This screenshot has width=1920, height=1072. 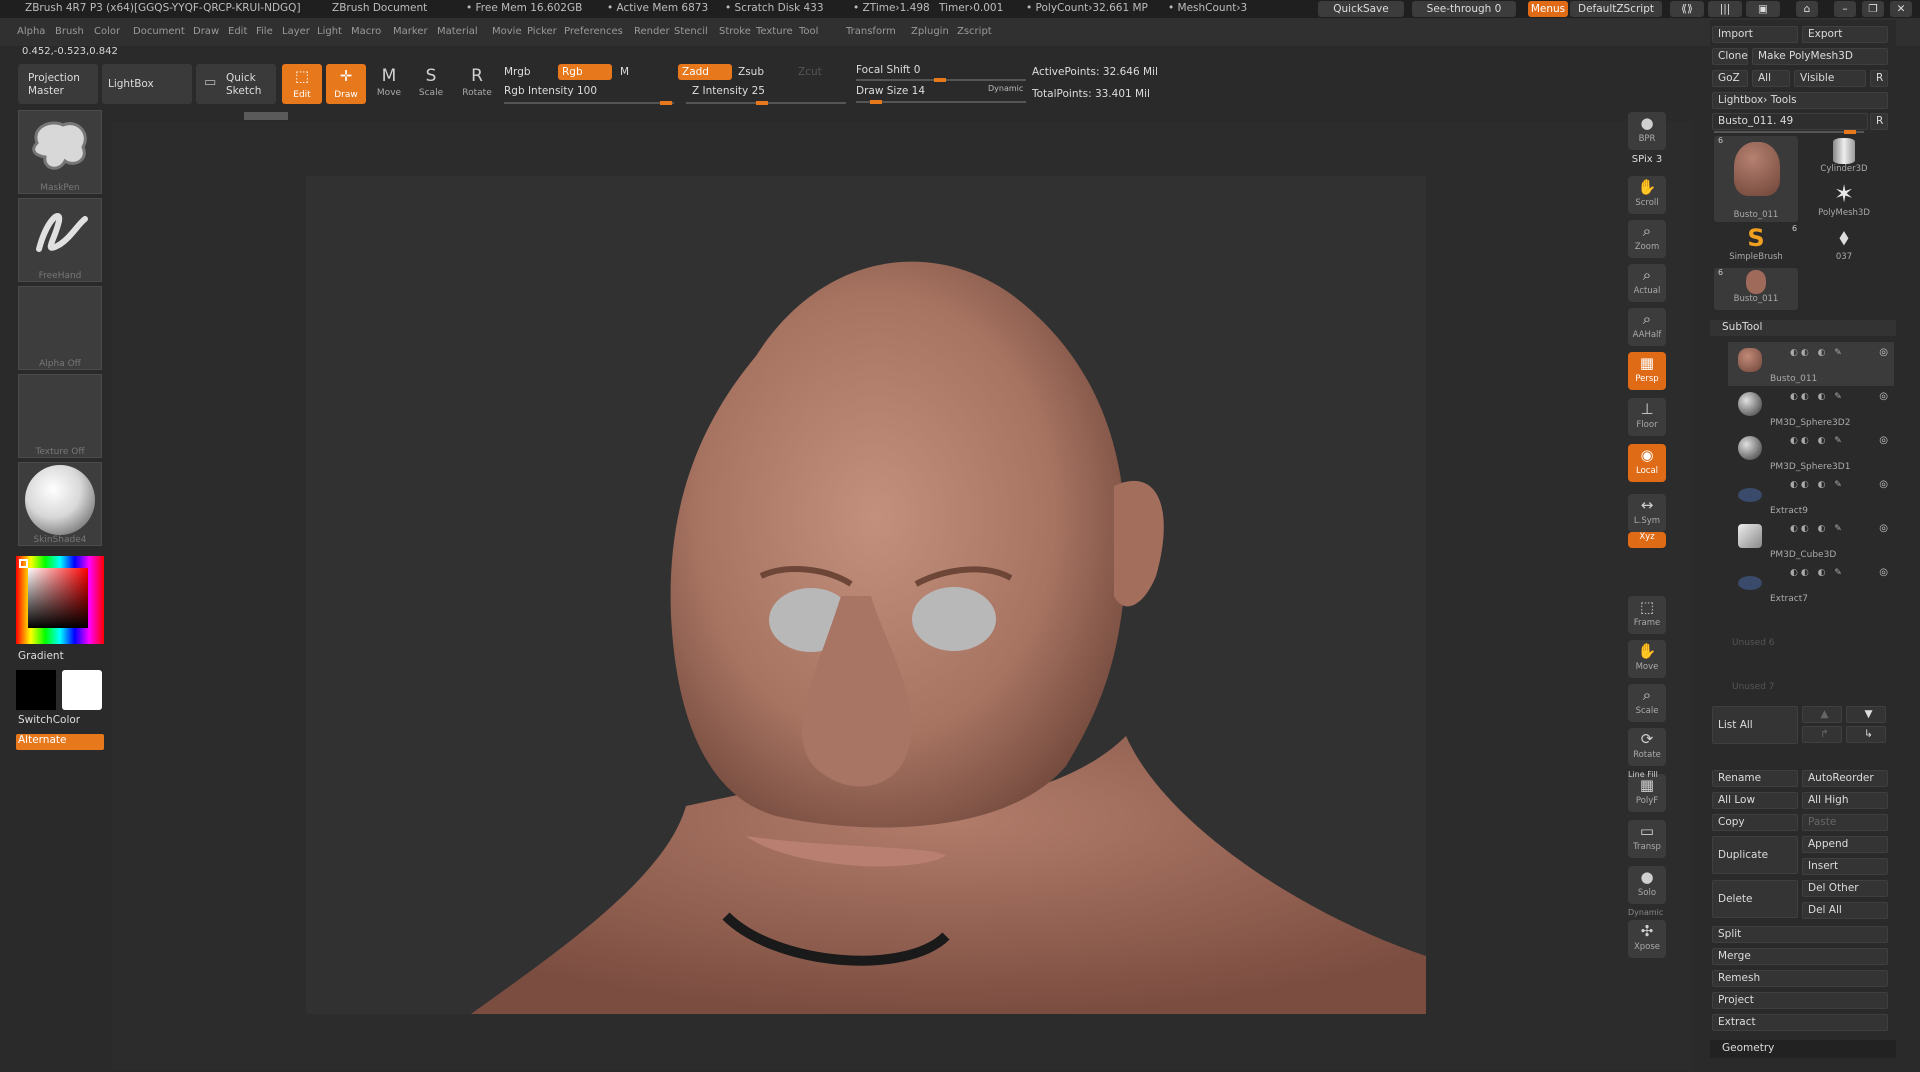 What do you see at coordinates (1844, 157) in the screenshot?
I see `tool-thumb-cylinder: Cylinder3D` at bounding box center [1844, 157].